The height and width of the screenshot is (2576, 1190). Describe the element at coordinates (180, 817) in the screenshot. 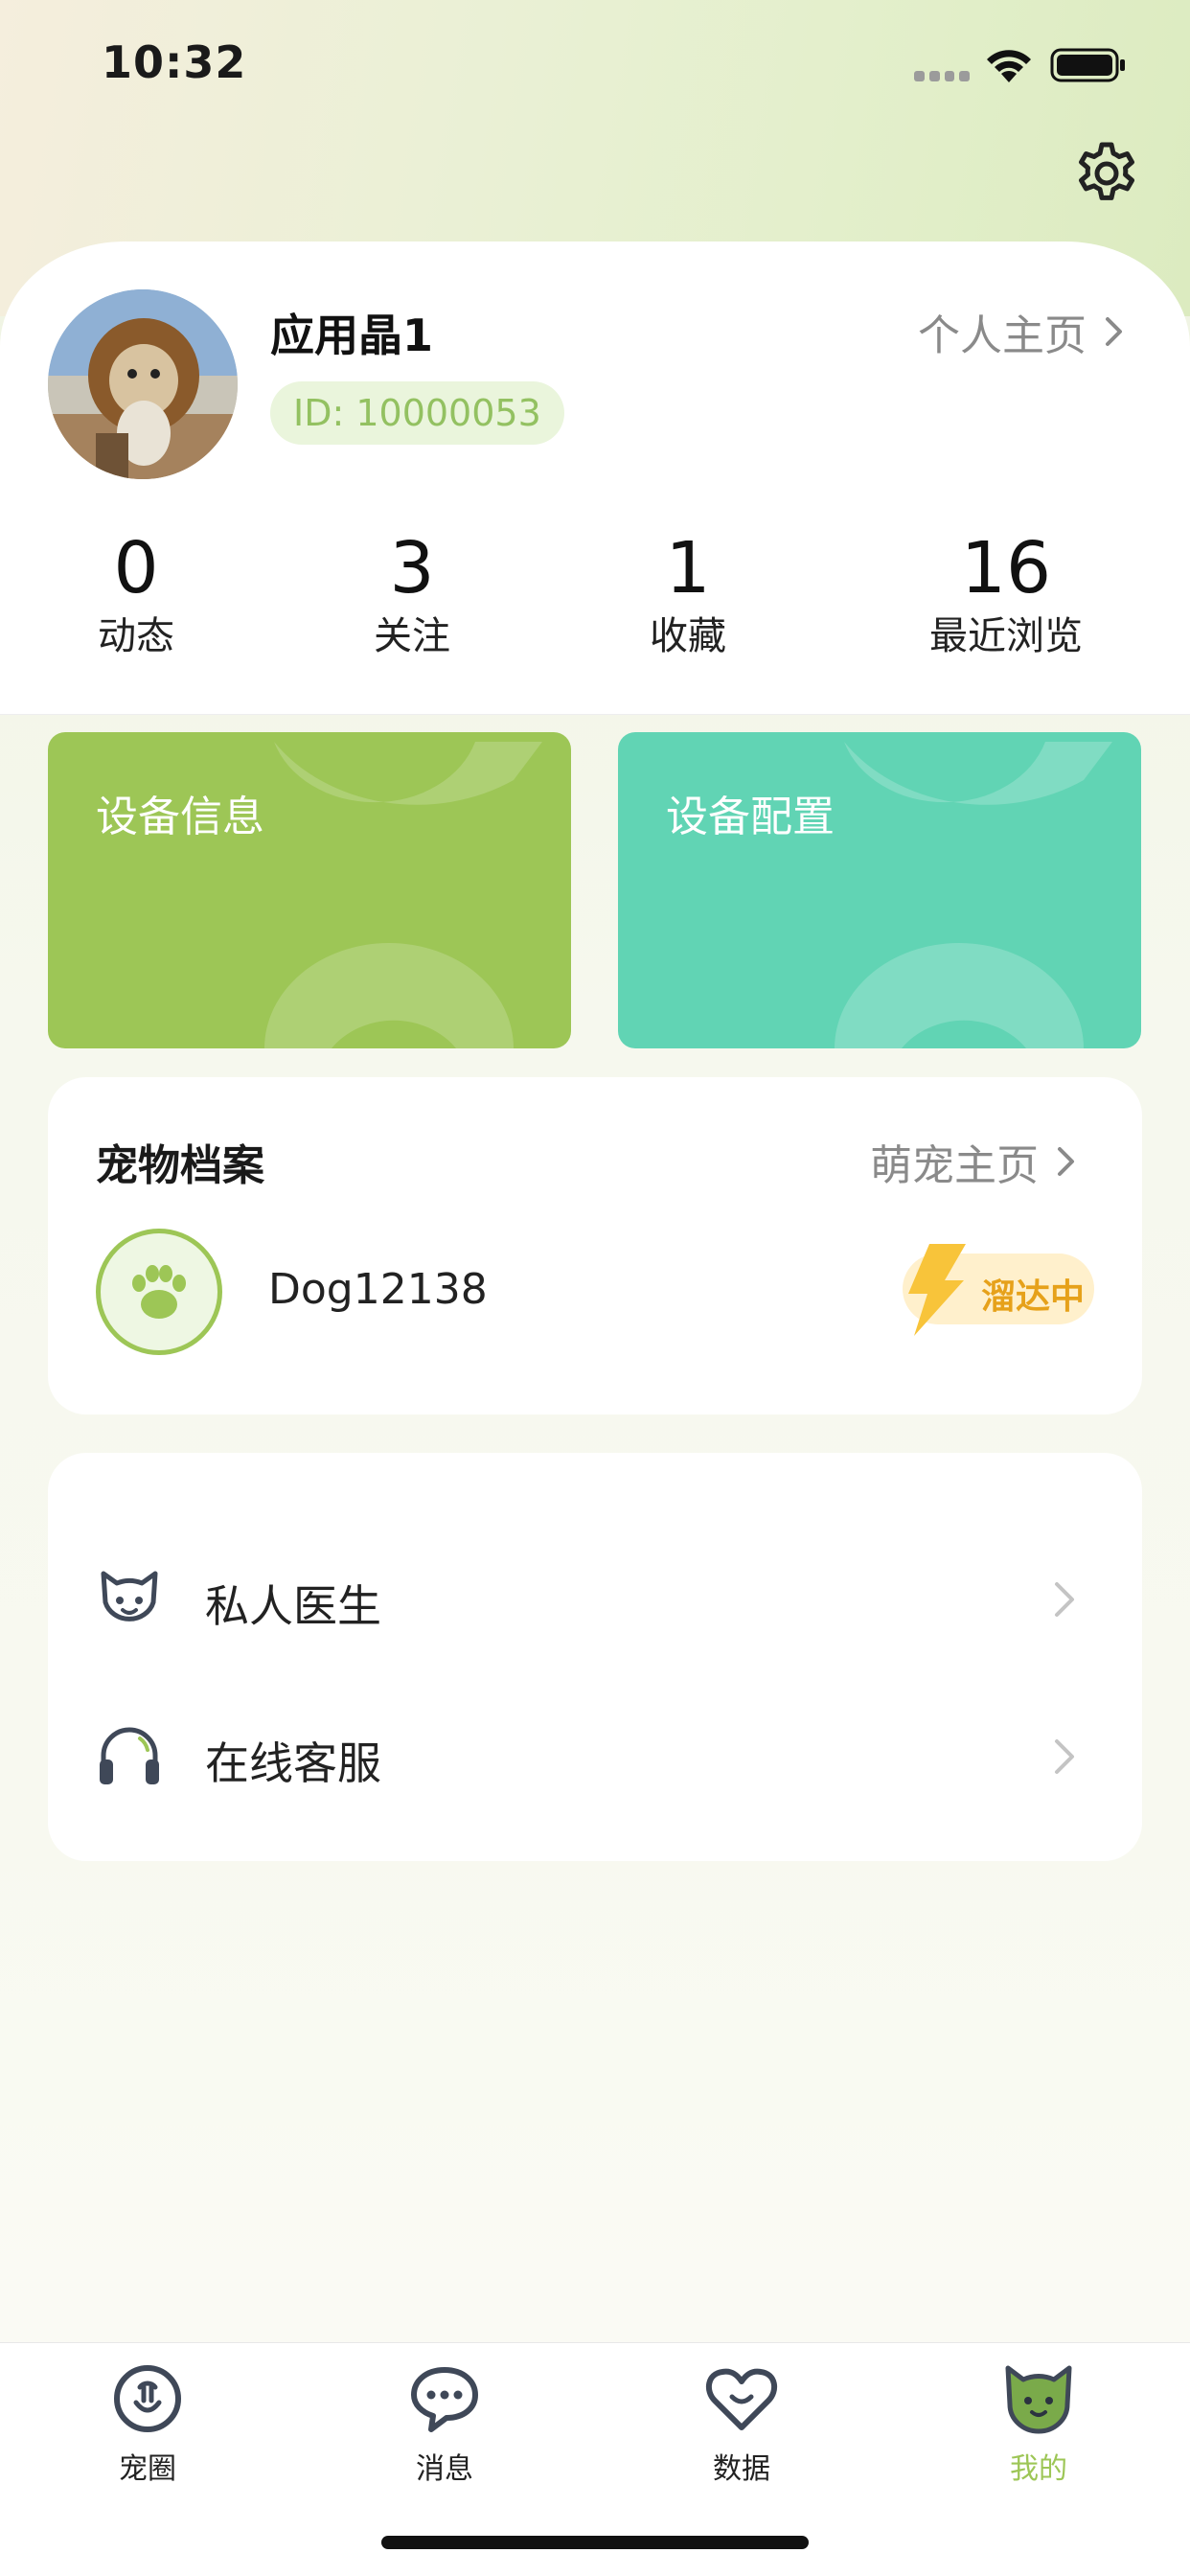

I see `device-info-label: 设备信息` at that location.